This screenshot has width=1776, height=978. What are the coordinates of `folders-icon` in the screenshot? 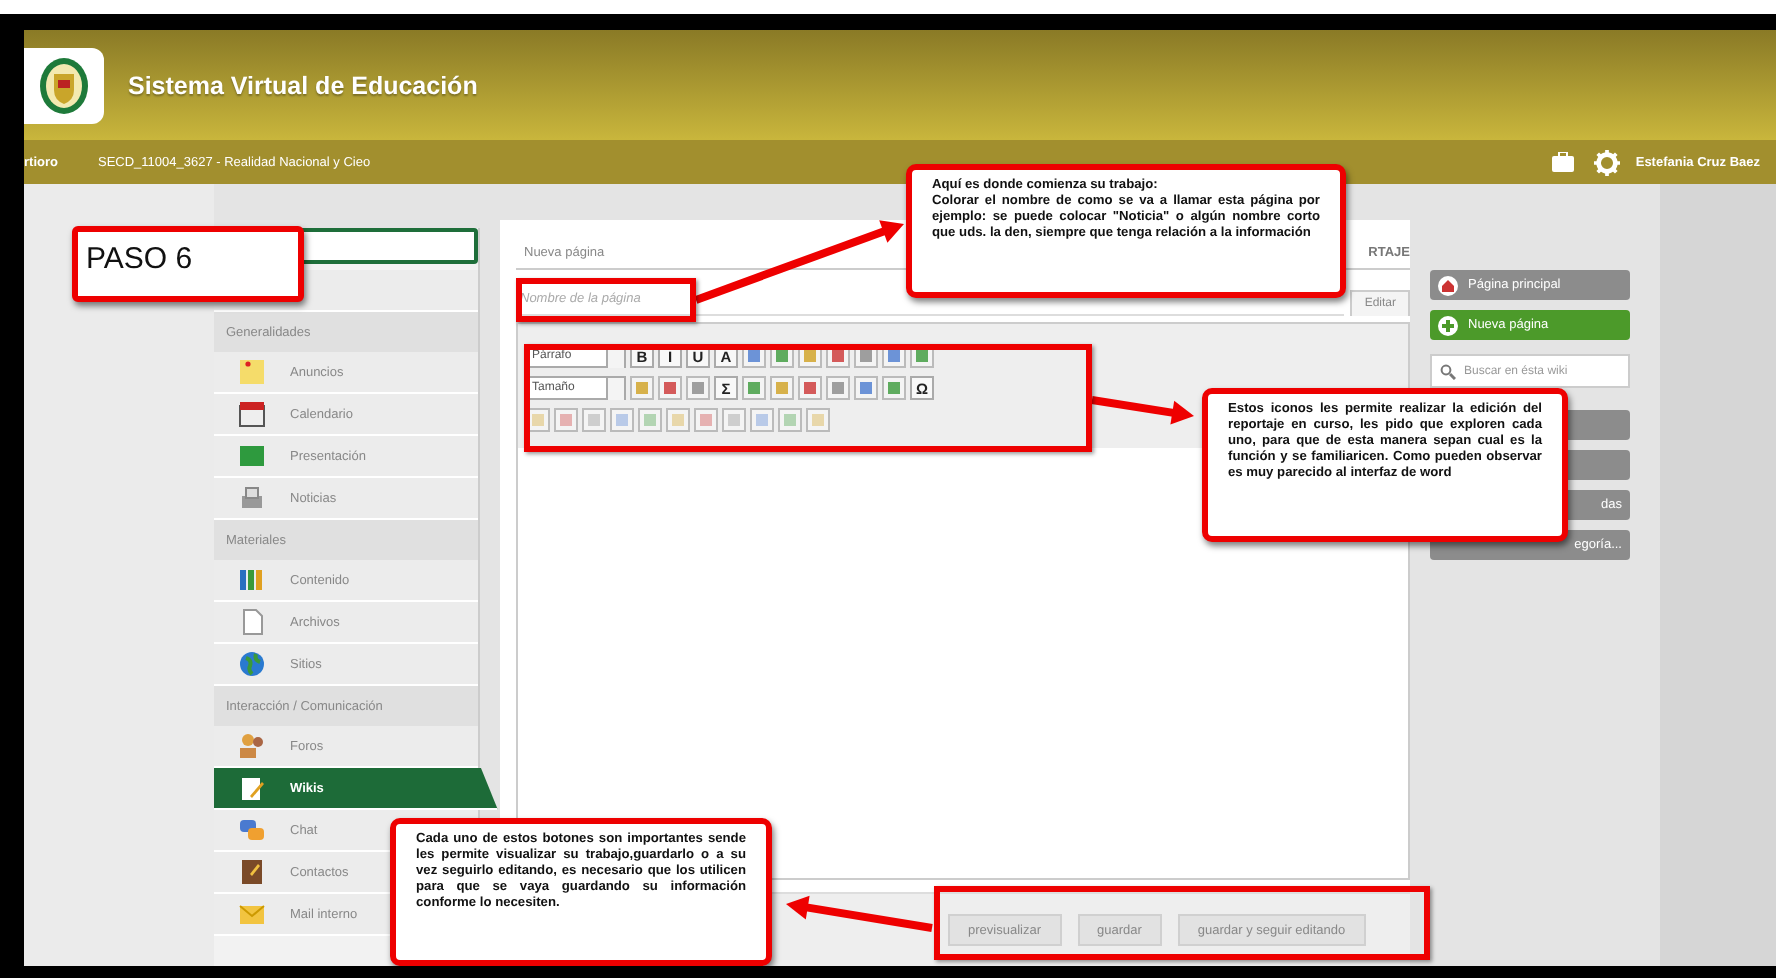 It's located at (252, 580).